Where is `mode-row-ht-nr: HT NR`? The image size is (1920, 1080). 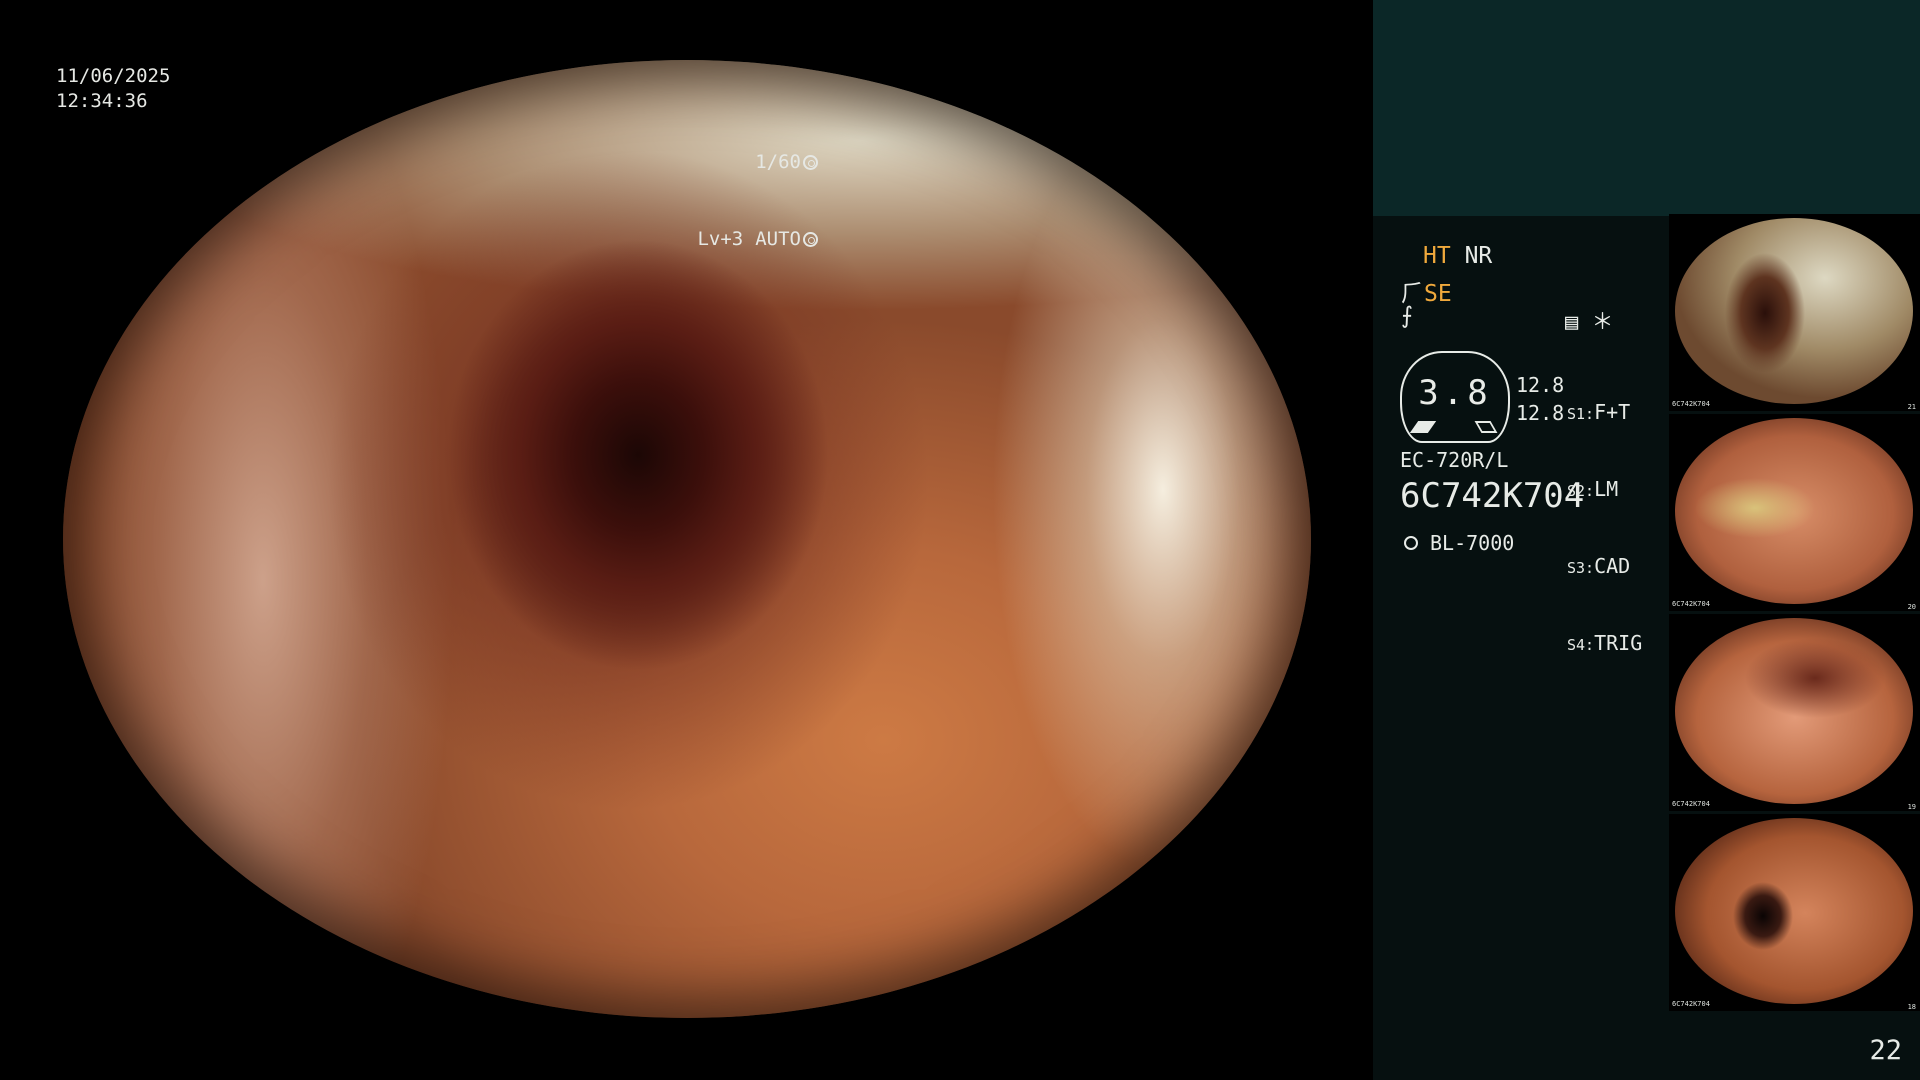
mode-row-ht-nr: HT NR is located at coordinates (1457, 256).